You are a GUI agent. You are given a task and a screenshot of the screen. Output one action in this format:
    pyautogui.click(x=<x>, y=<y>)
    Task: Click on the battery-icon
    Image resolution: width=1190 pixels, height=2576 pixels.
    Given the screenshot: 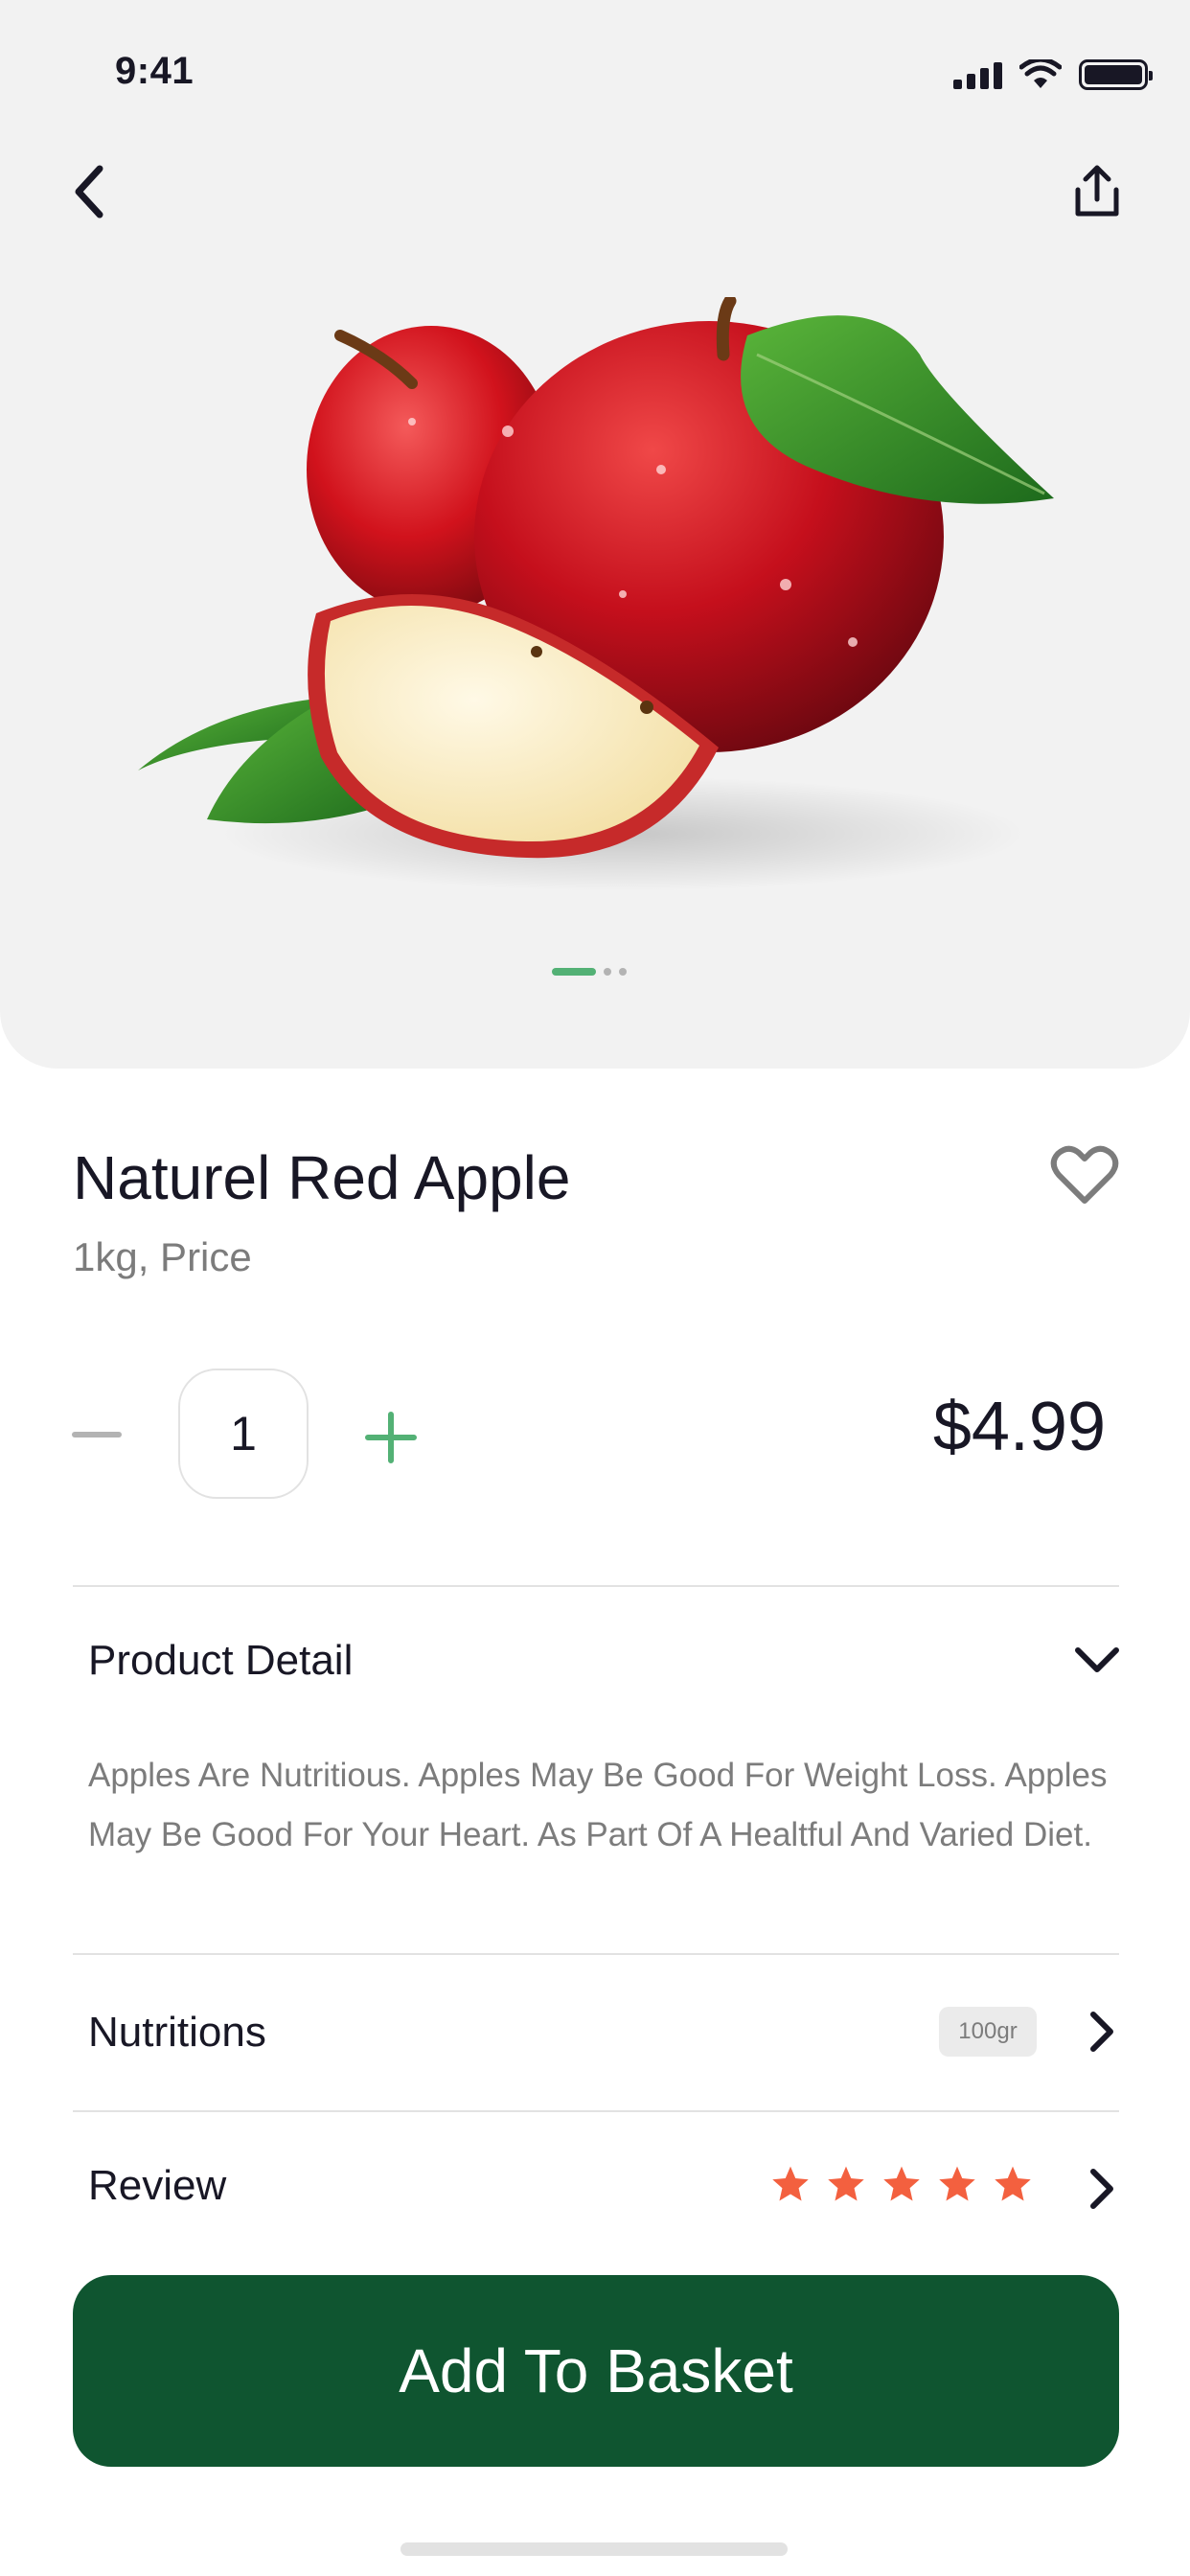 What is the action you would take?
    pyautogui.click(x=1116, y=74)
    